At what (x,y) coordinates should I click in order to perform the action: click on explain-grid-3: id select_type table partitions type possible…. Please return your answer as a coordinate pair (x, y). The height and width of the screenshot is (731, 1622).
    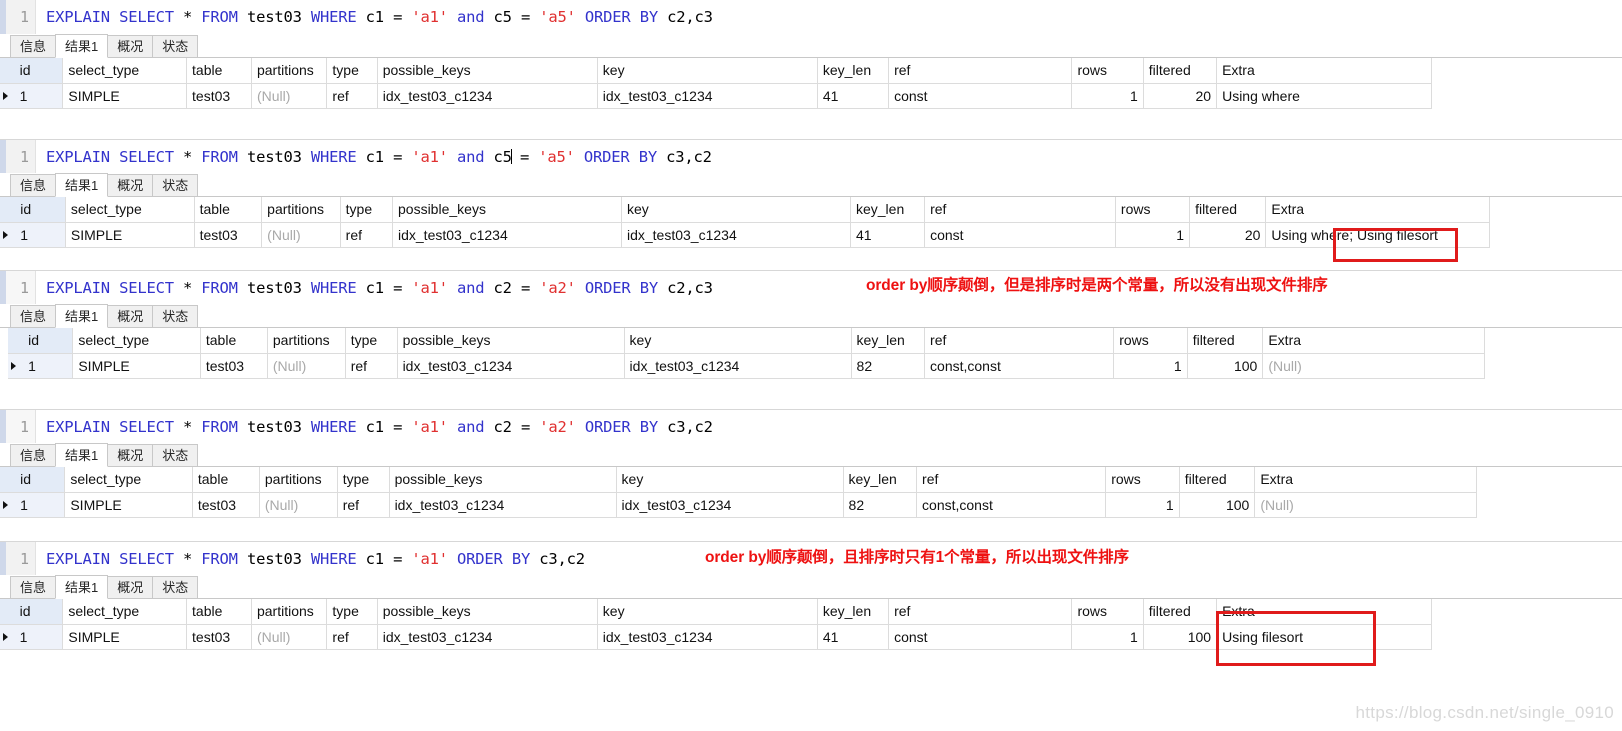
    Looking at the image, I should click on (746, 353).